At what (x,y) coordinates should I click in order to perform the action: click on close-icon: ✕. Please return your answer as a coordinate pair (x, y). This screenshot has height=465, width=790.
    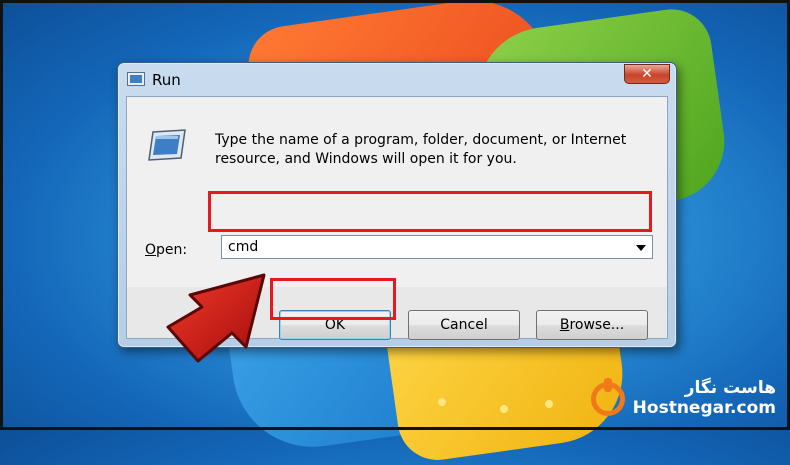
    Looking at the image, I should click on (647, 74).